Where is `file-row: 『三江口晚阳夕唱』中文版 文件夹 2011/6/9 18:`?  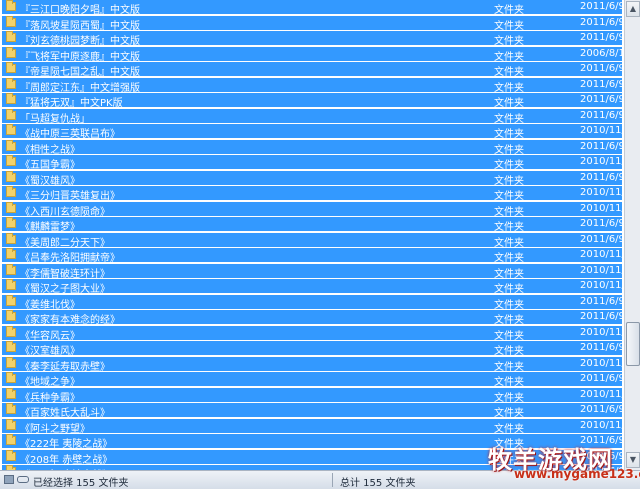
file-row: 『三江口晚阳夕唱』中文版 文件夹 2011/6/9 18: is located at coordinates (313, 8).